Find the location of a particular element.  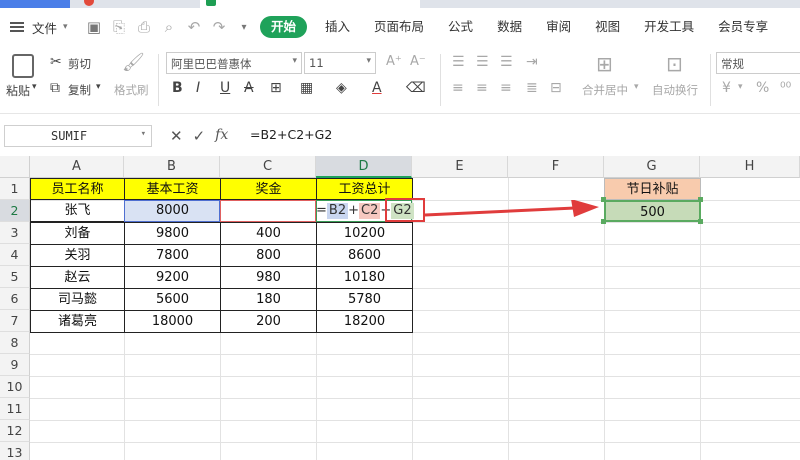

tab-view: 视图 is located at coordinates (607, 27).